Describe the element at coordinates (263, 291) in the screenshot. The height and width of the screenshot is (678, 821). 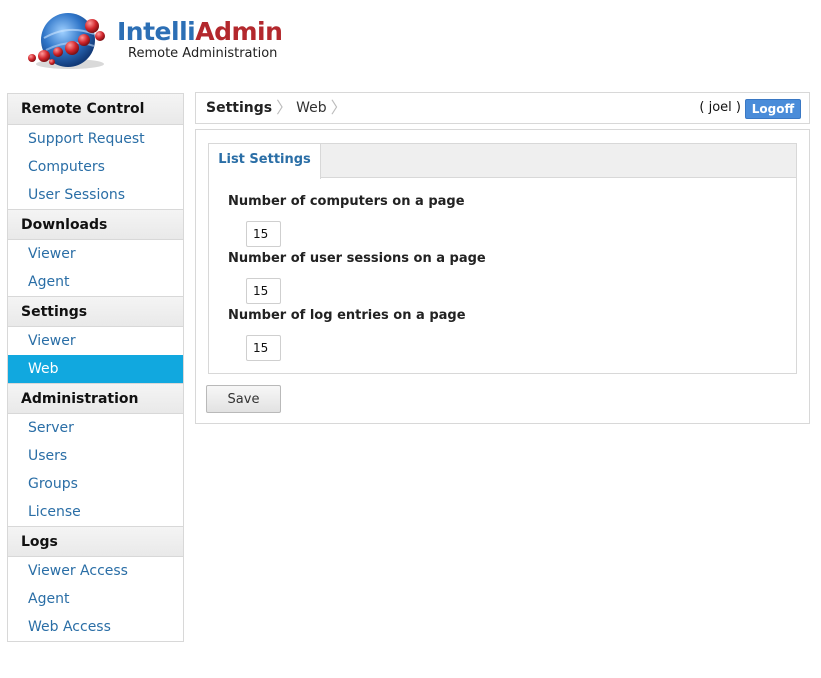
I see `user-sessions-per-page-input` at that location.